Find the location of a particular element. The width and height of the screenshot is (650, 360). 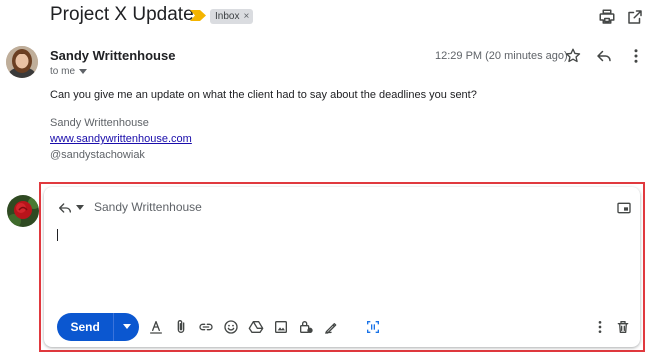

send-button-group: Send is located at coordinates (98, 327).